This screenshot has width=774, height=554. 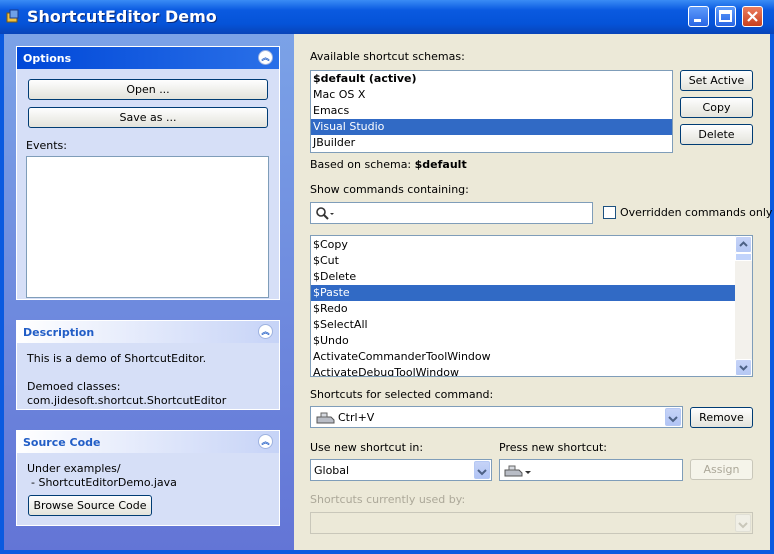 What do you see at coordinates (148, 442) in the screenshot?
I see `source-code-panel-header: Source Code ︽` at bounding box center [148, 442].